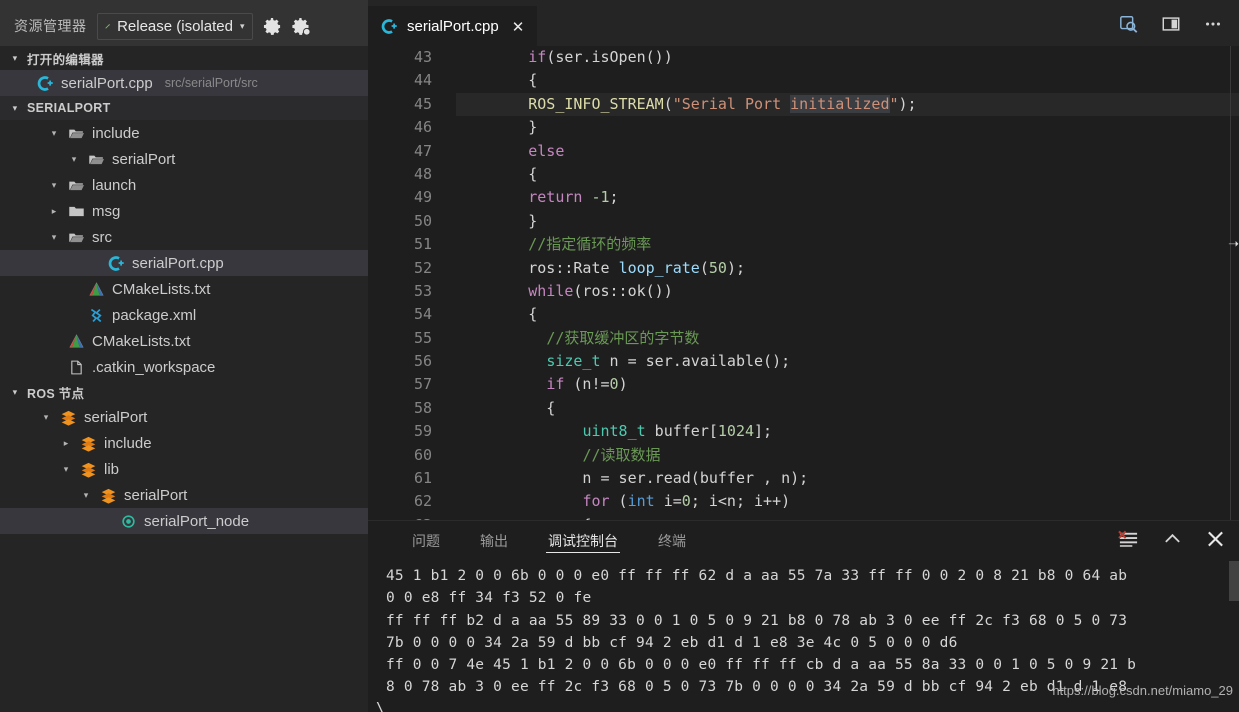 This screenshot has height=712, width=1239. I want to click on panel-tab-inactive: 终端, so click(672, 541).